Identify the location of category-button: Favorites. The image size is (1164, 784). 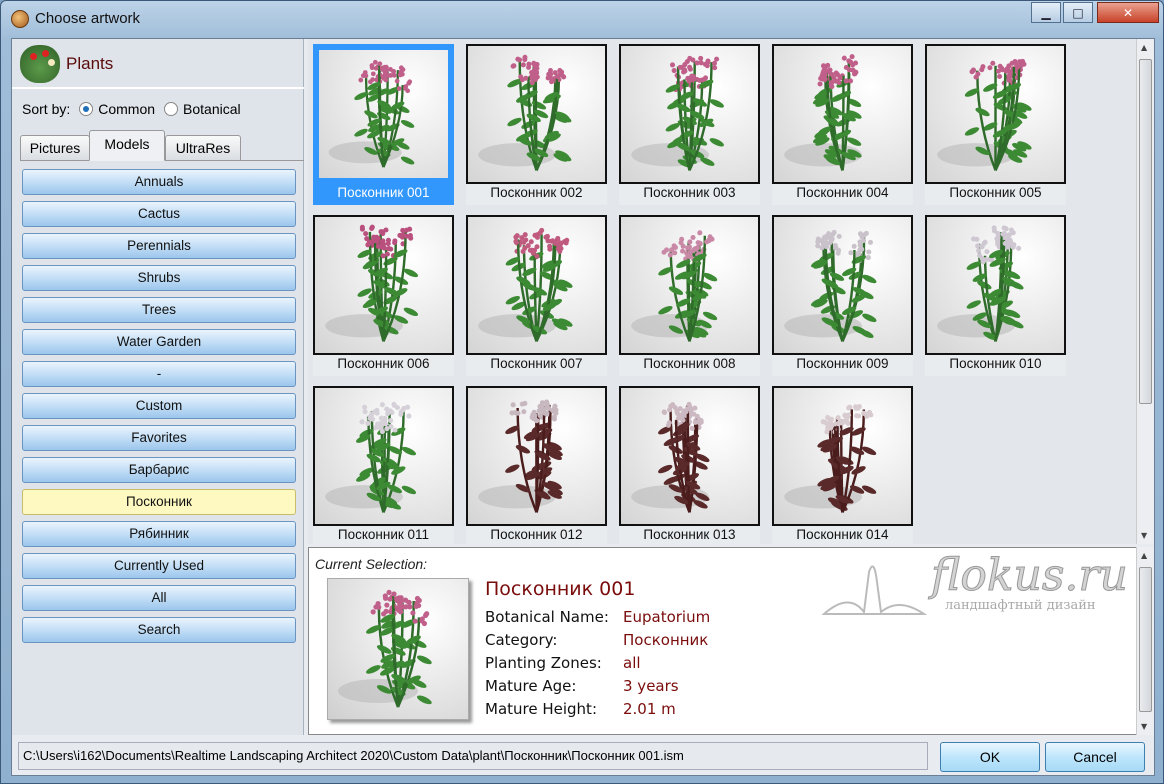
(159, 438).